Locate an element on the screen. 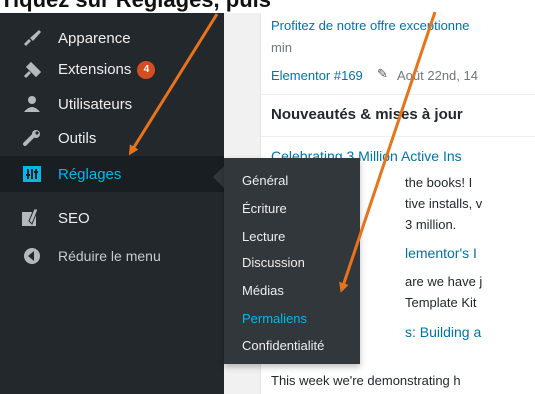 Image resolution: width=535 pixels, height=394 pixels. elementor-post-date: Août 22nd, 14 is located at coordinates (437, 75).